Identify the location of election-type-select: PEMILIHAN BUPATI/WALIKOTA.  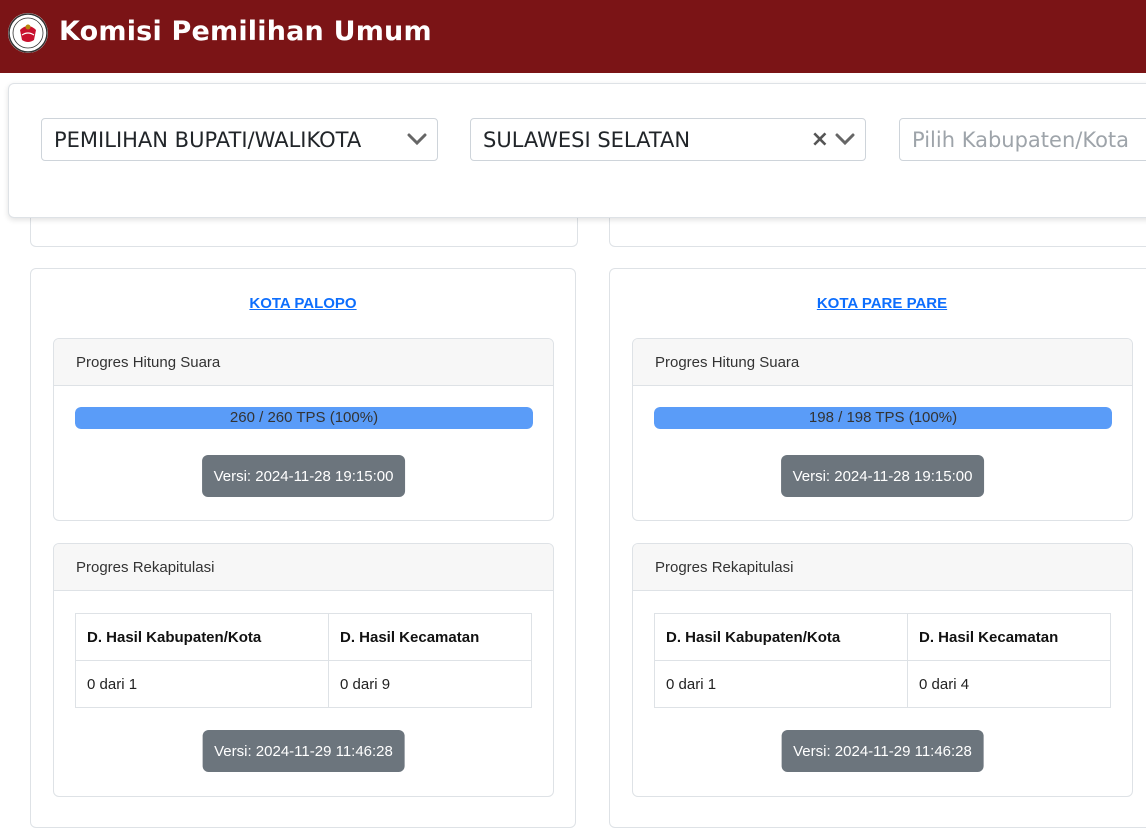
(239, 139).